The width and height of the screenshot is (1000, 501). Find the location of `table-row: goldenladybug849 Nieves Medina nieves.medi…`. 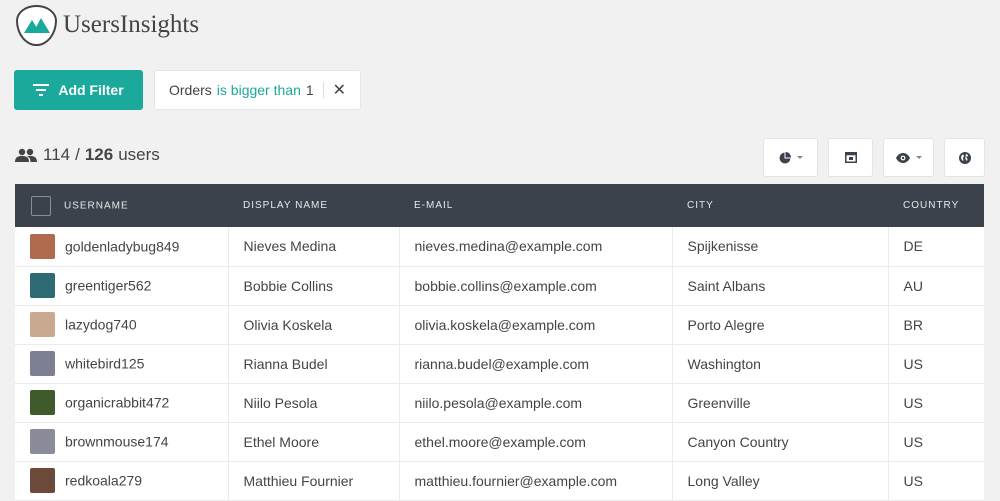

table-row: goldenladybug849 Nieves Medina nieves.medi… is located at coordinates (499, 246).